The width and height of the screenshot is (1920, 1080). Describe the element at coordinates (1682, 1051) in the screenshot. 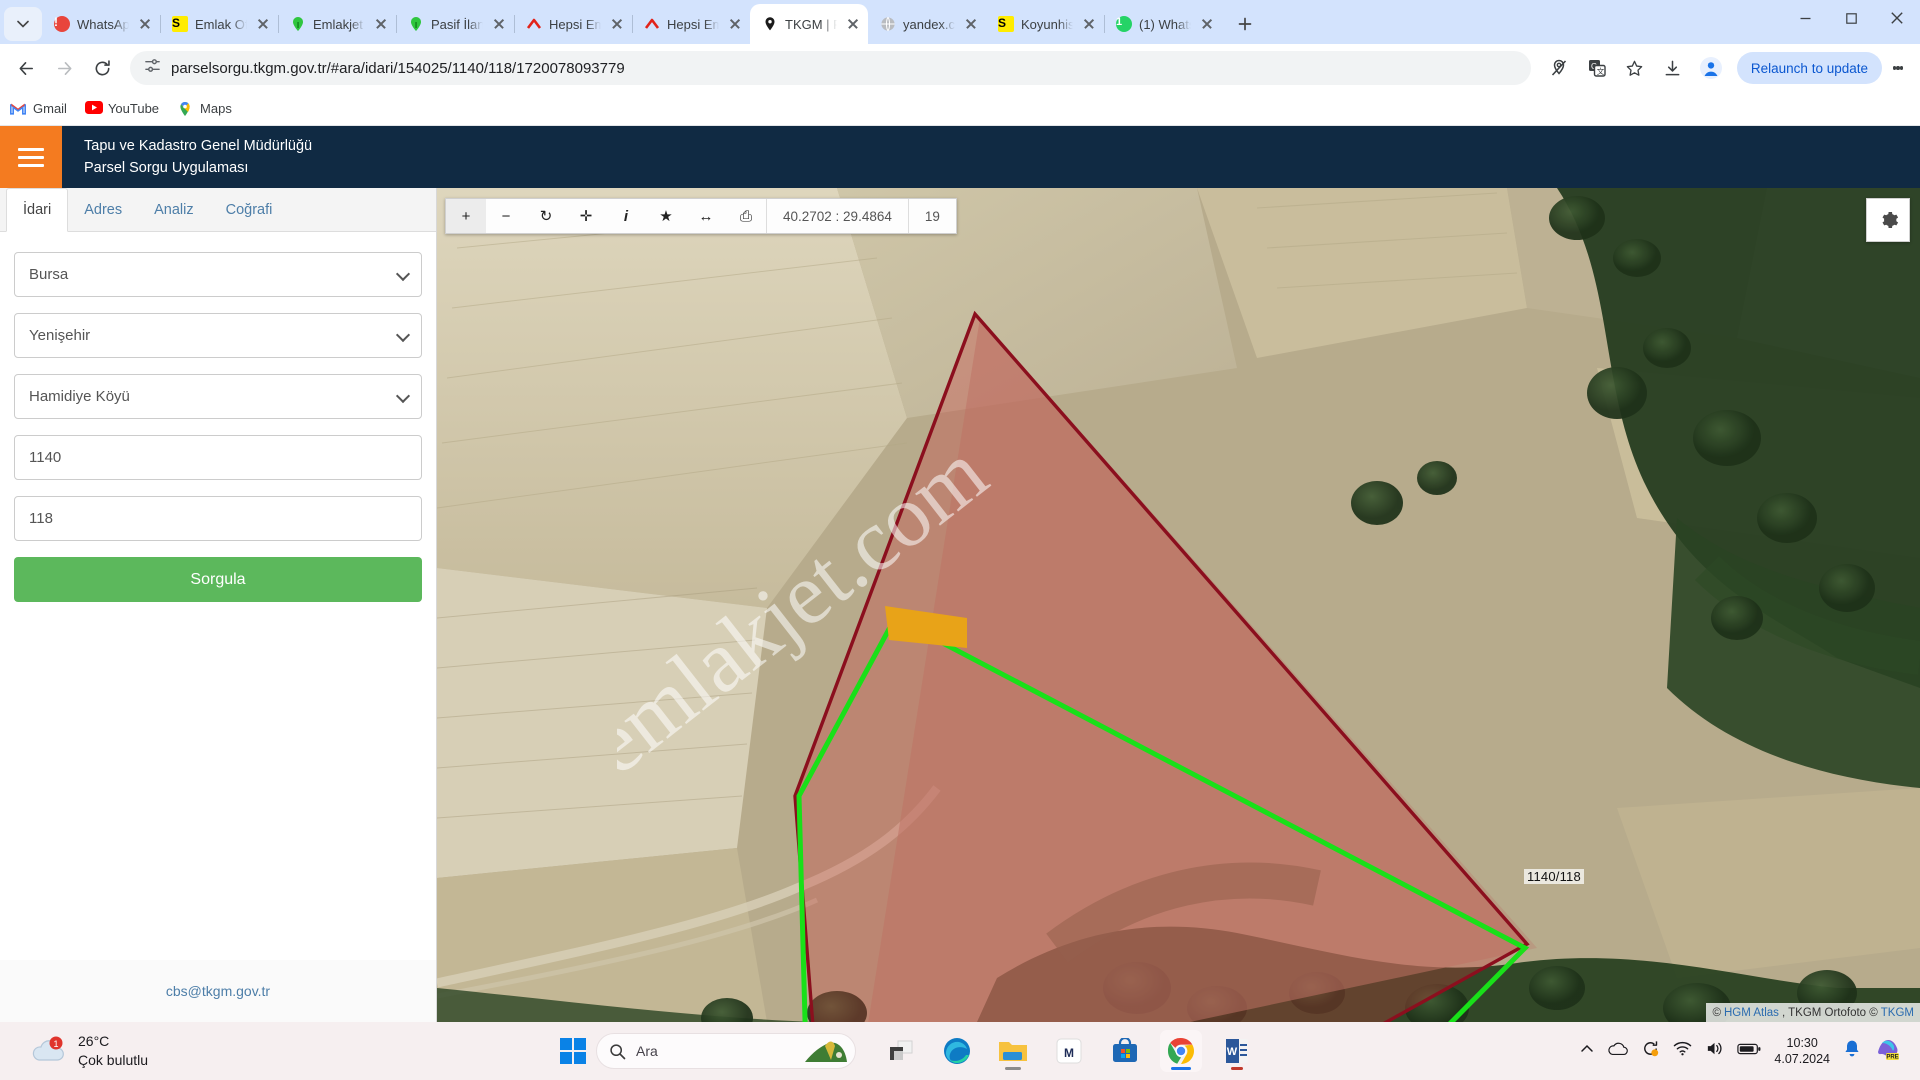

I see `wifi-icon` at that location.